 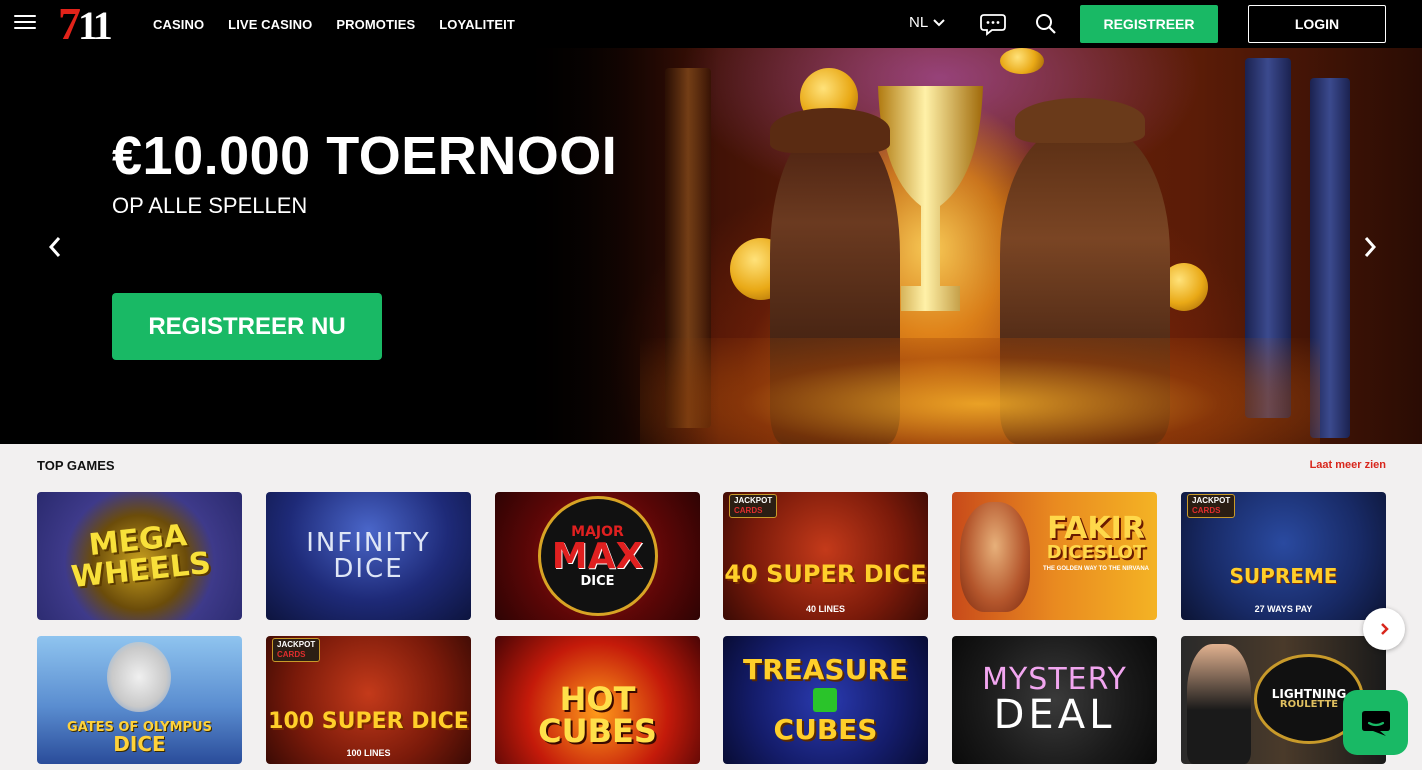 What do you see at coordinates (1283, 556) in the screenshot?
I see `game-tile-supreme: JACKPOT CARDS SUPREME 27 WAYS PAY` at bounding box center [1283, 556].